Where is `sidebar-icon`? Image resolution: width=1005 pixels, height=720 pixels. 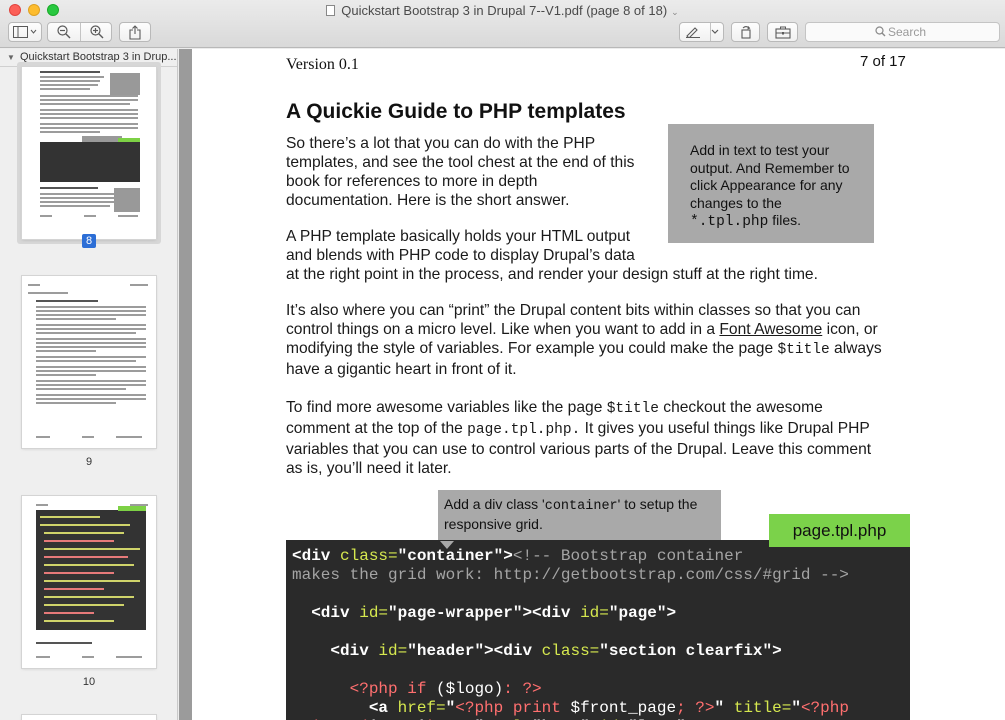 sidebar-icon is located at coordinates (25, 32).